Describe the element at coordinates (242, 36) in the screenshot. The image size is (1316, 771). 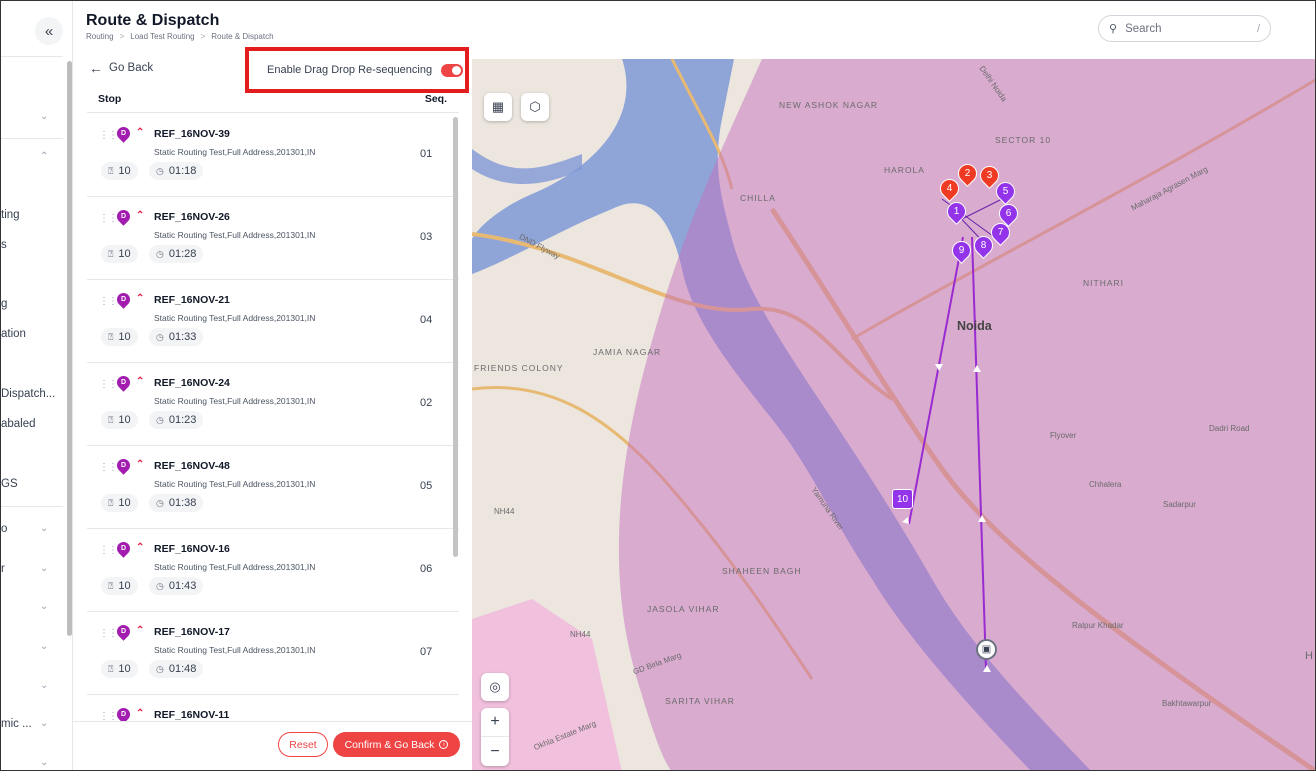
I see `breadcrumb-item-current: Route & Dispatch` at that location.